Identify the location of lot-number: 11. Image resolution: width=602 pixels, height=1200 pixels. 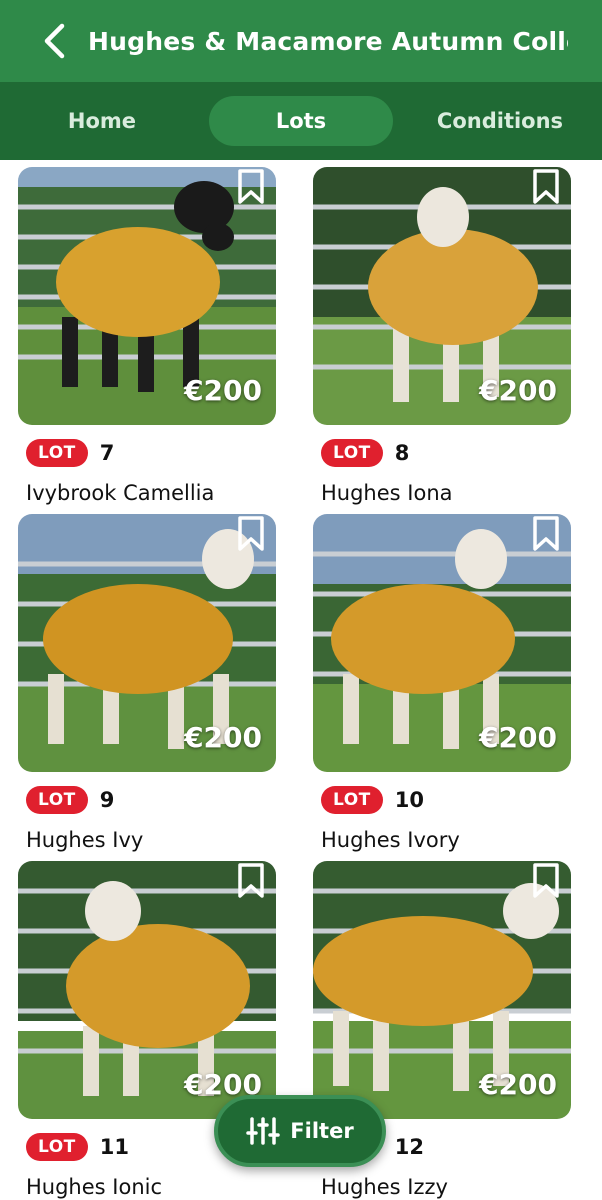
(114, 1147).